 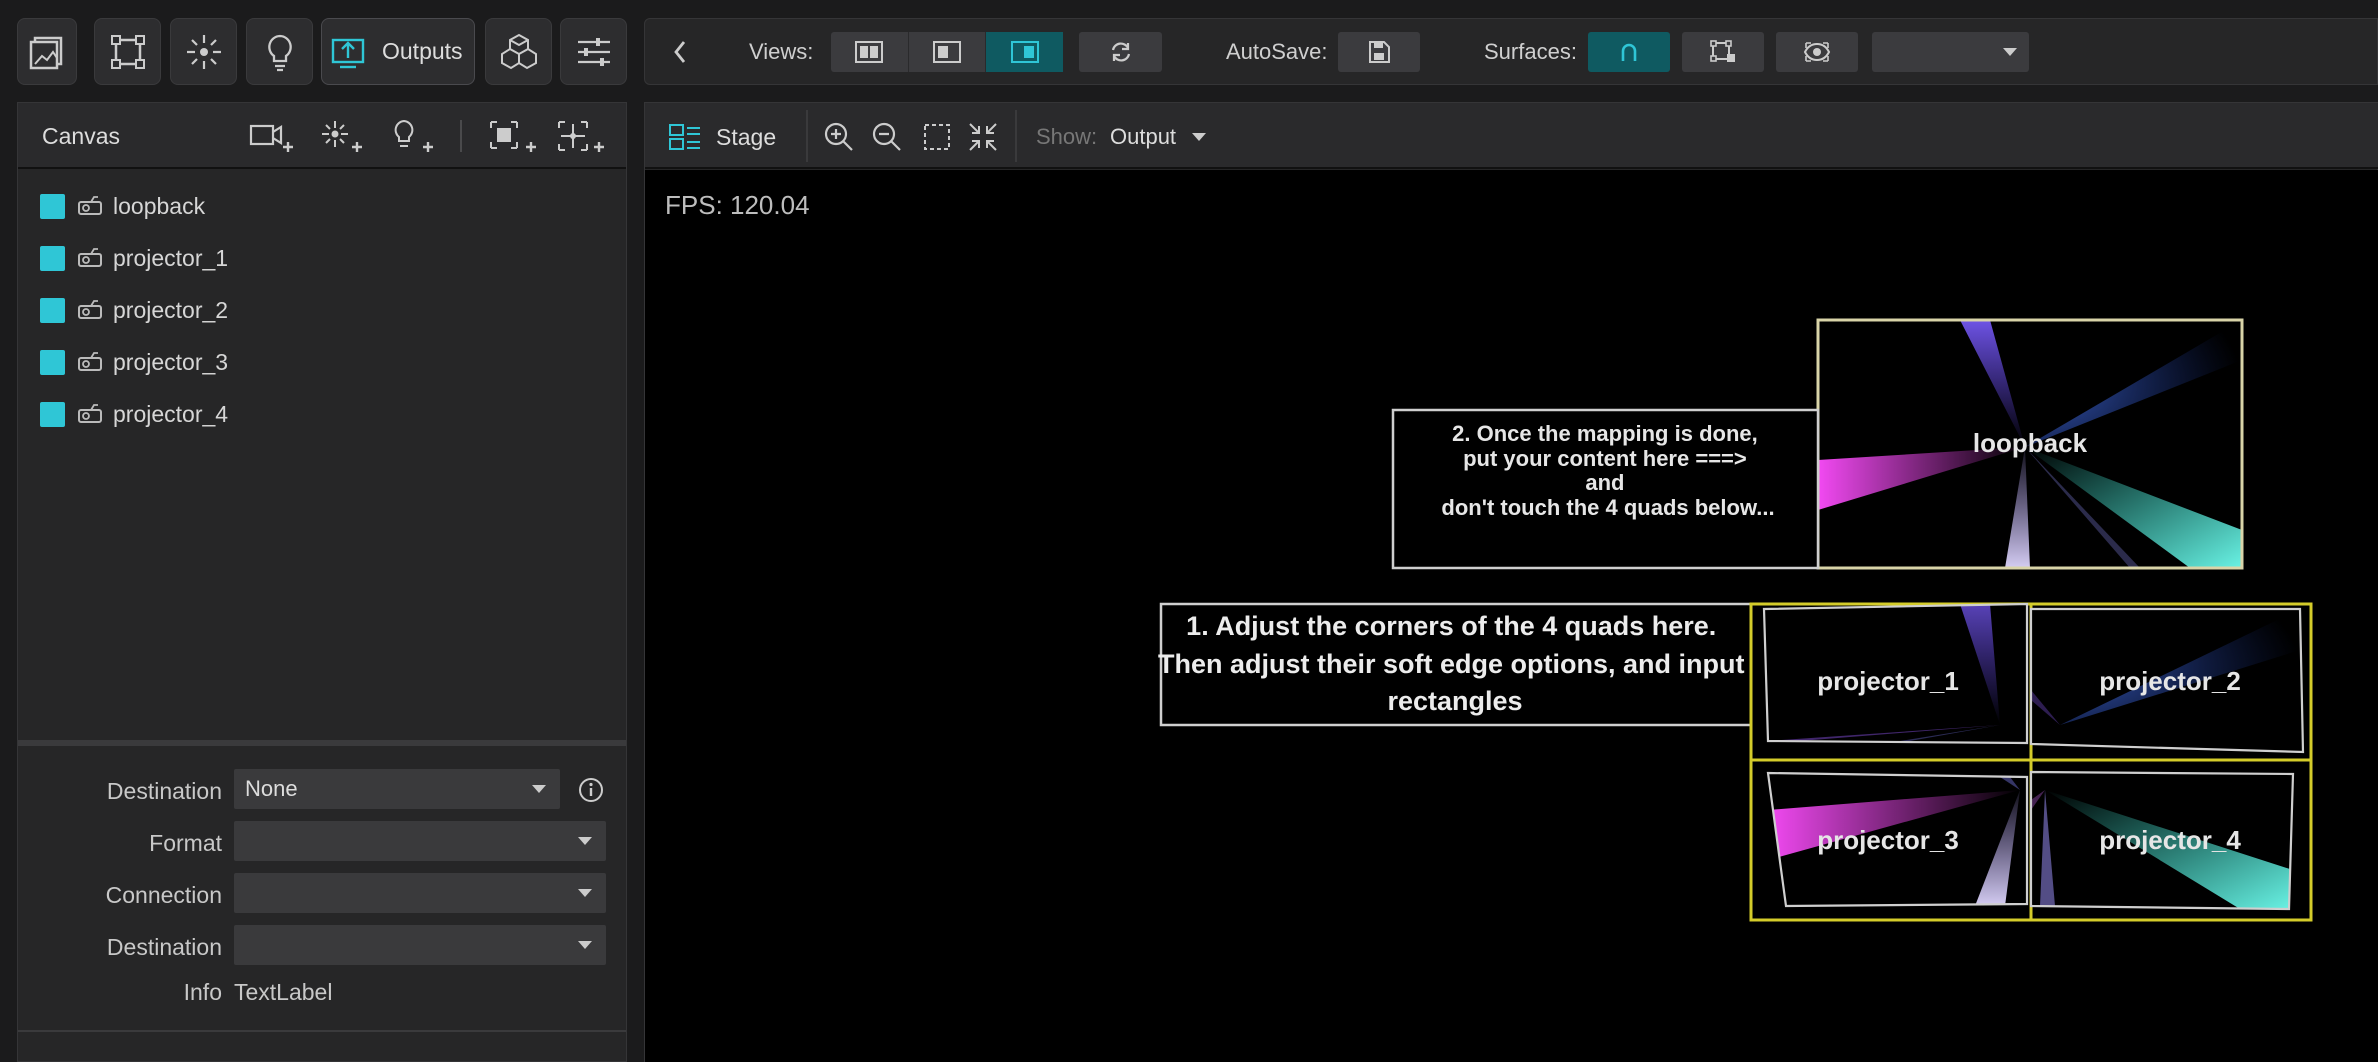 I want to click on magnet-icon, so click(x=1629, y=52).